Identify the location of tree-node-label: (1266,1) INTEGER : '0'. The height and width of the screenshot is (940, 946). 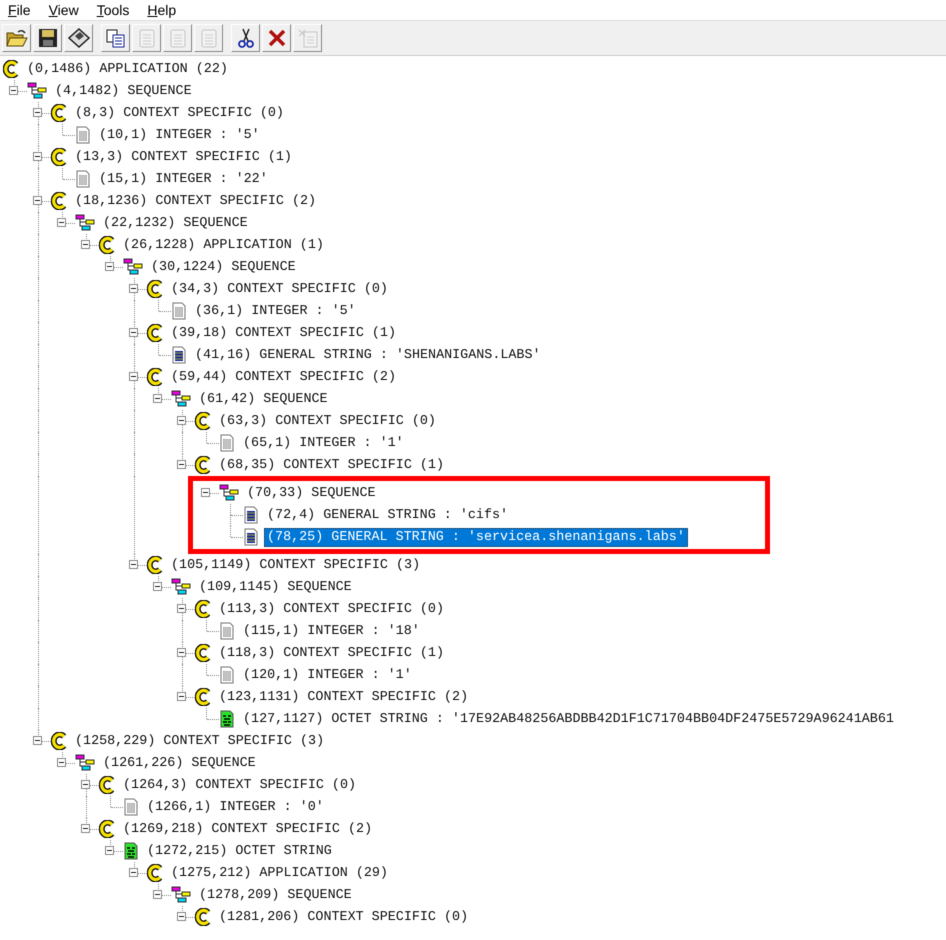
(235, 807).